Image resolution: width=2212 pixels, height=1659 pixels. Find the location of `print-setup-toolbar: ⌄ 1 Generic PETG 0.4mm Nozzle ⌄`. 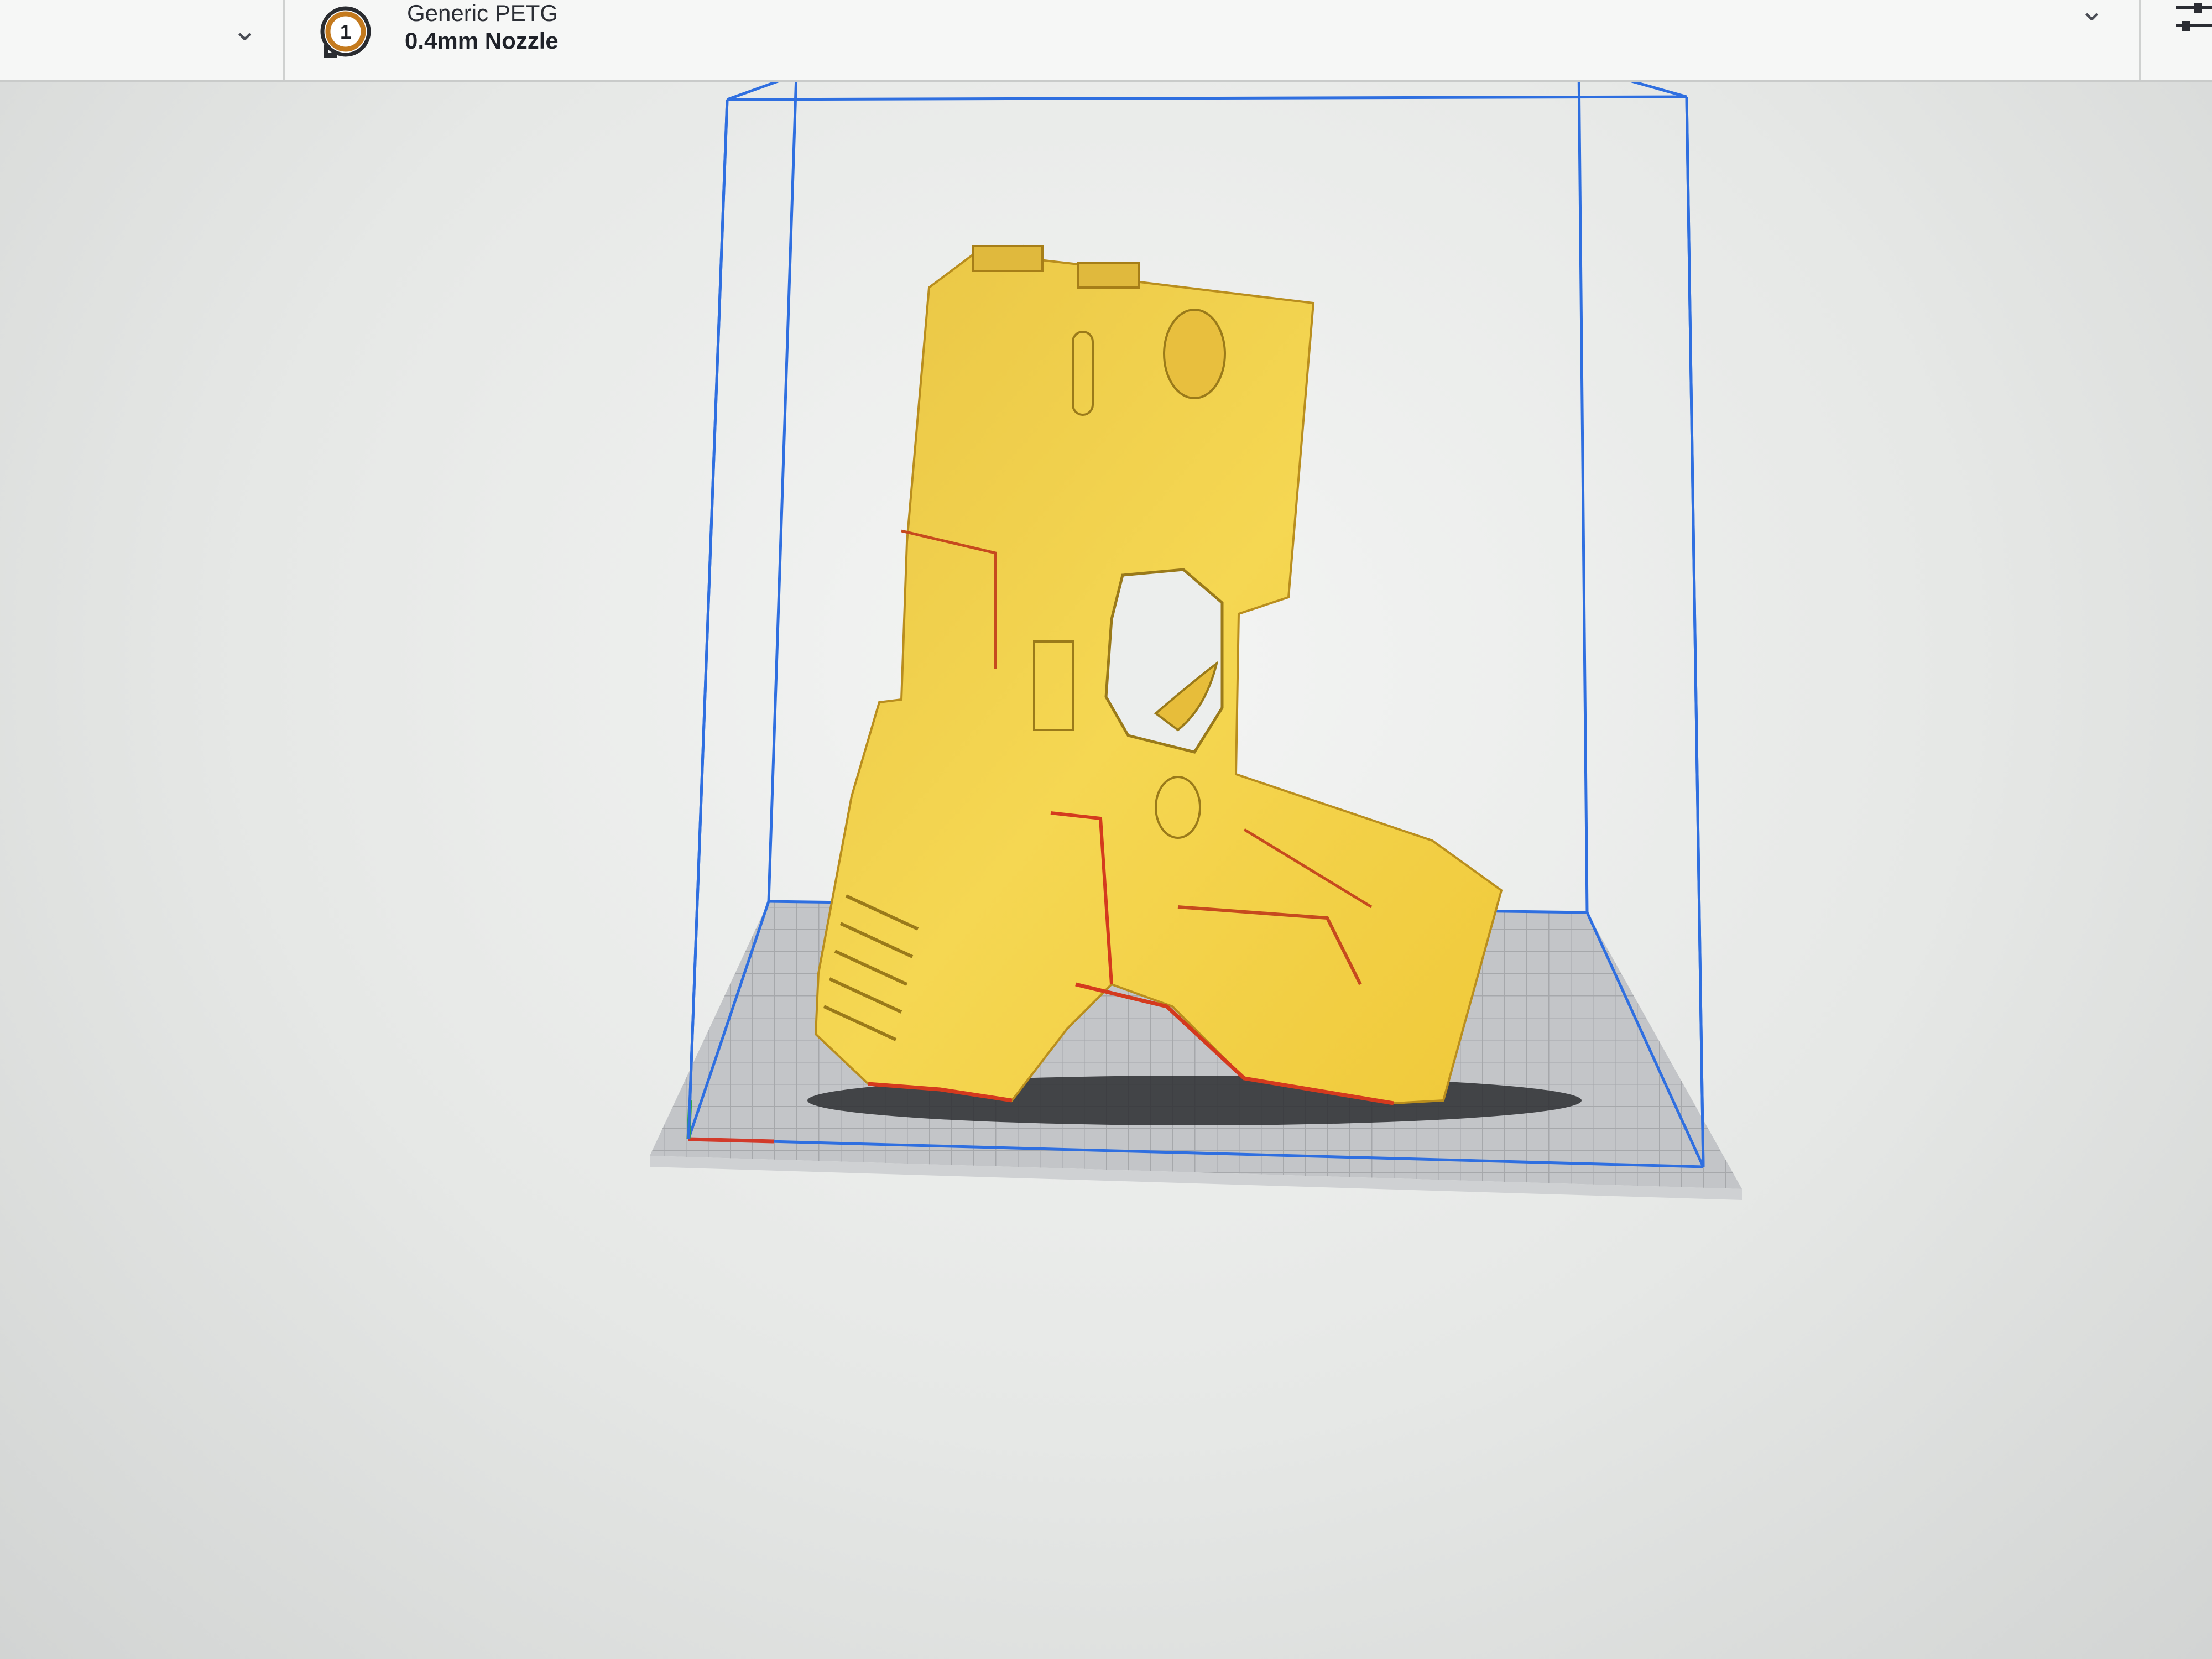

print-setup-toolbar: ⌄ 1 Generic PETG 0.4mm Nozzle ⌄ is located at coordinates (1106, 41).